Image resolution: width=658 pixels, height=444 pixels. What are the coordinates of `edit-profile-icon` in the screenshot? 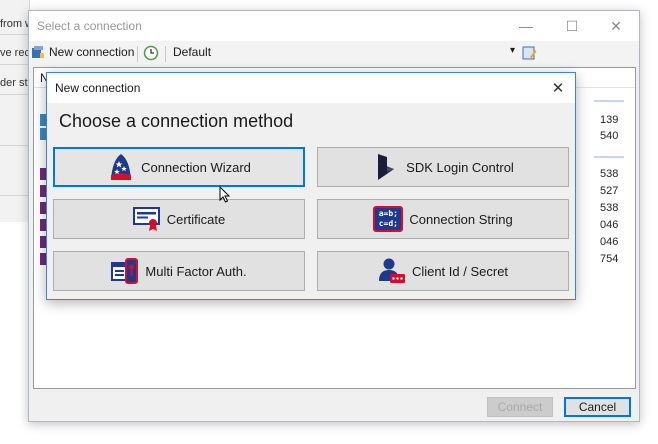 It's located at (529, 53).